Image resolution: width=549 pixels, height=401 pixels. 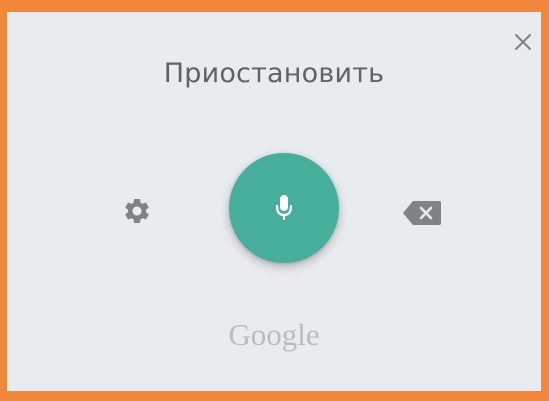 I want to click on microphone-icon, so click(x=284, y=207).